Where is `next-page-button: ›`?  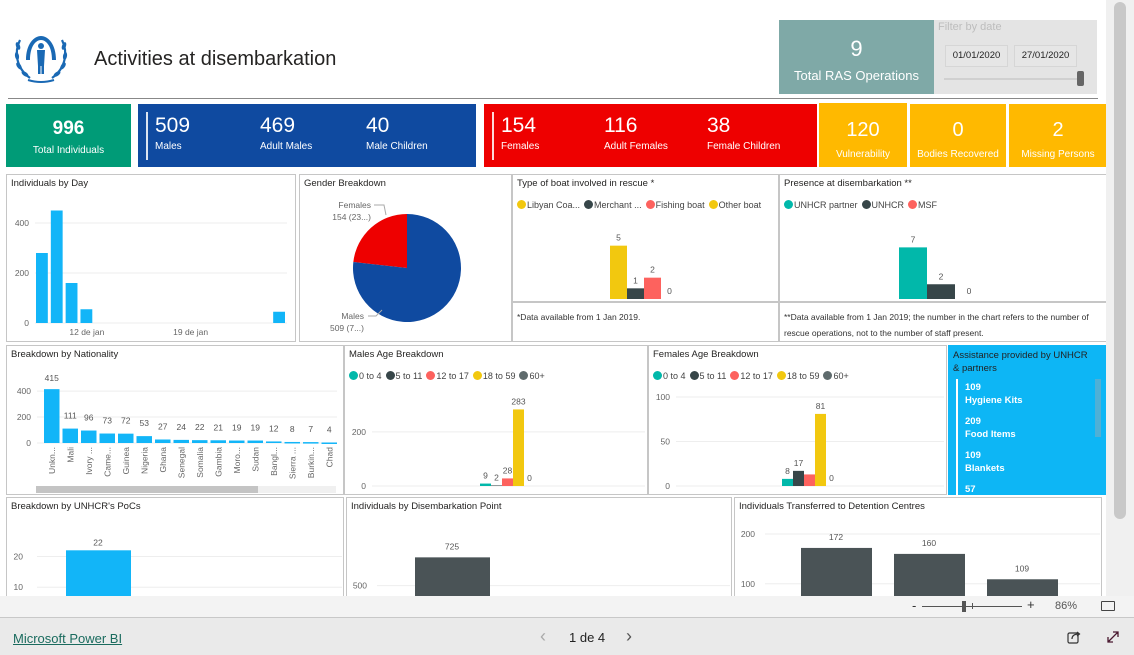
next-page-button: › is located at coordinates (629, 636).